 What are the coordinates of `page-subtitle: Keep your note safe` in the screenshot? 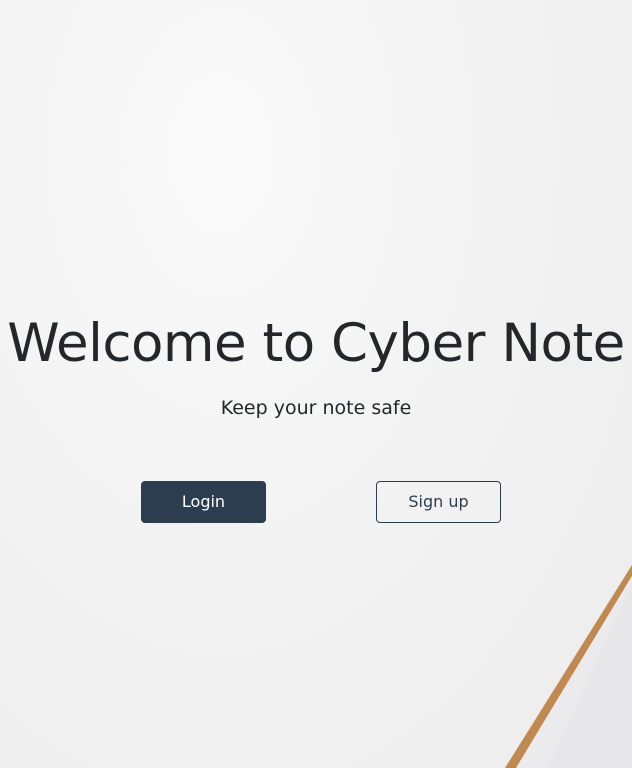 It's located at (316, 408).